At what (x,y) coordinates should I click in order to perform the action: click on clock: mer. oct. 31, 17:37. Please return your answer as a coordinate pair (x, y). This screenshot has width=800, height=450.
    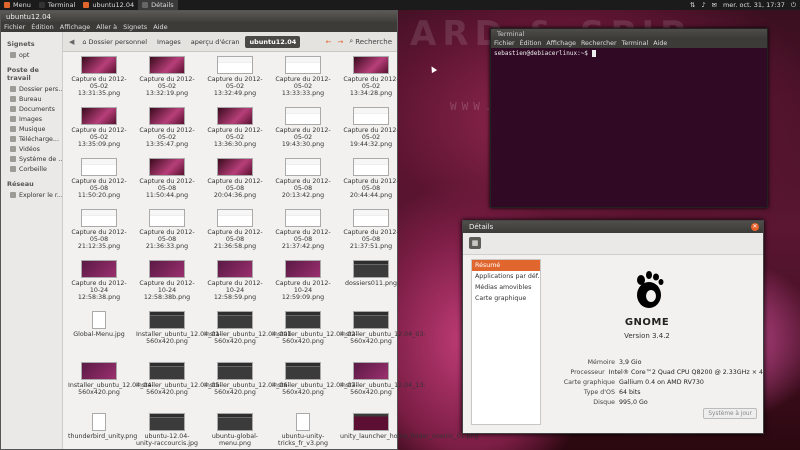
    Looking at the image, I should click on (754, 5).